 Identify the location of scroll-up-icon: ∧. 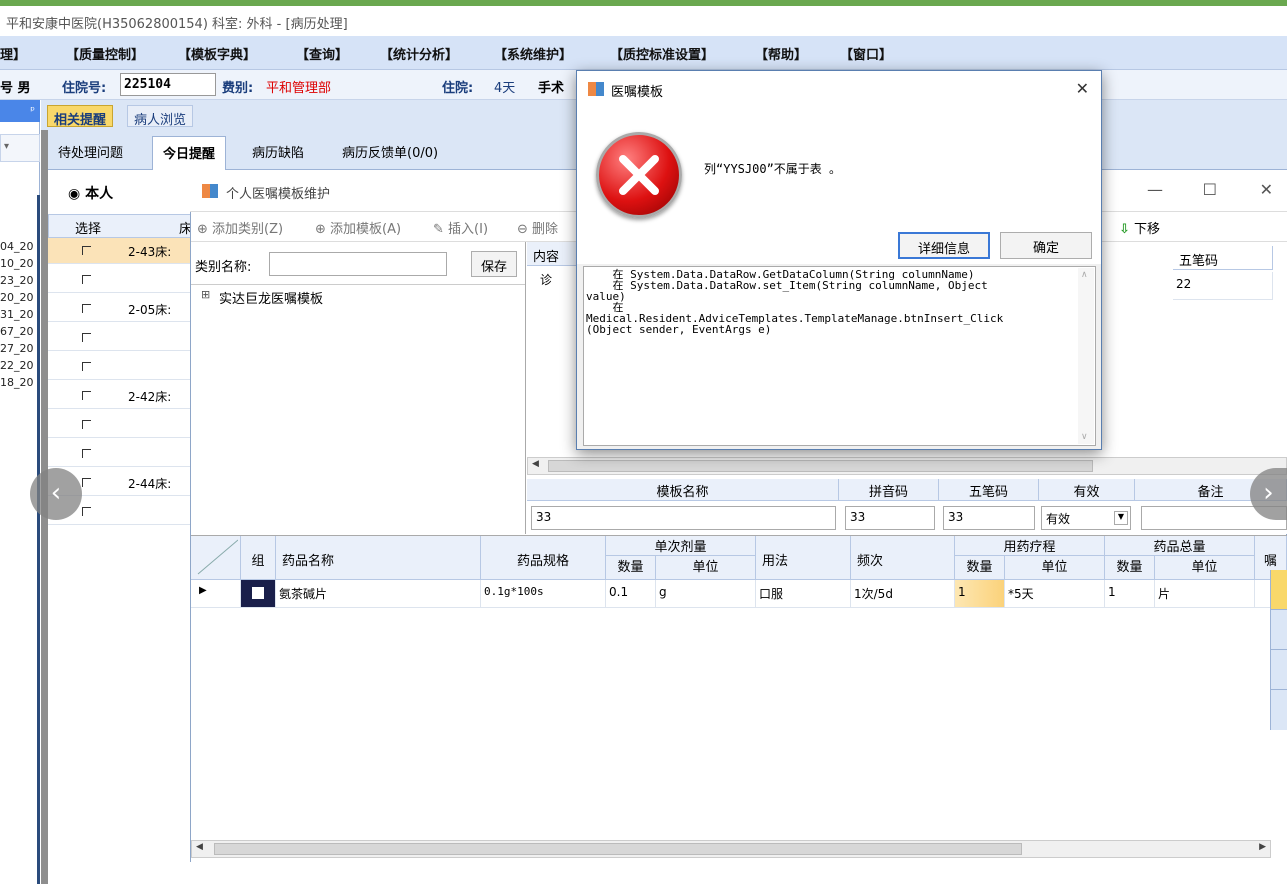
(1084, 275).